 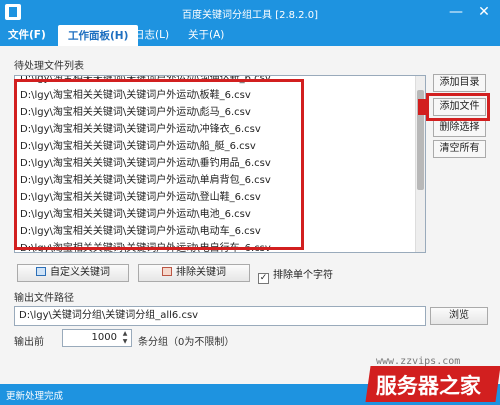 What do you see at coordinates (29, 342) in the screenshot?
I see `output-before-label: 输出前` at bounding box center [29, 342].